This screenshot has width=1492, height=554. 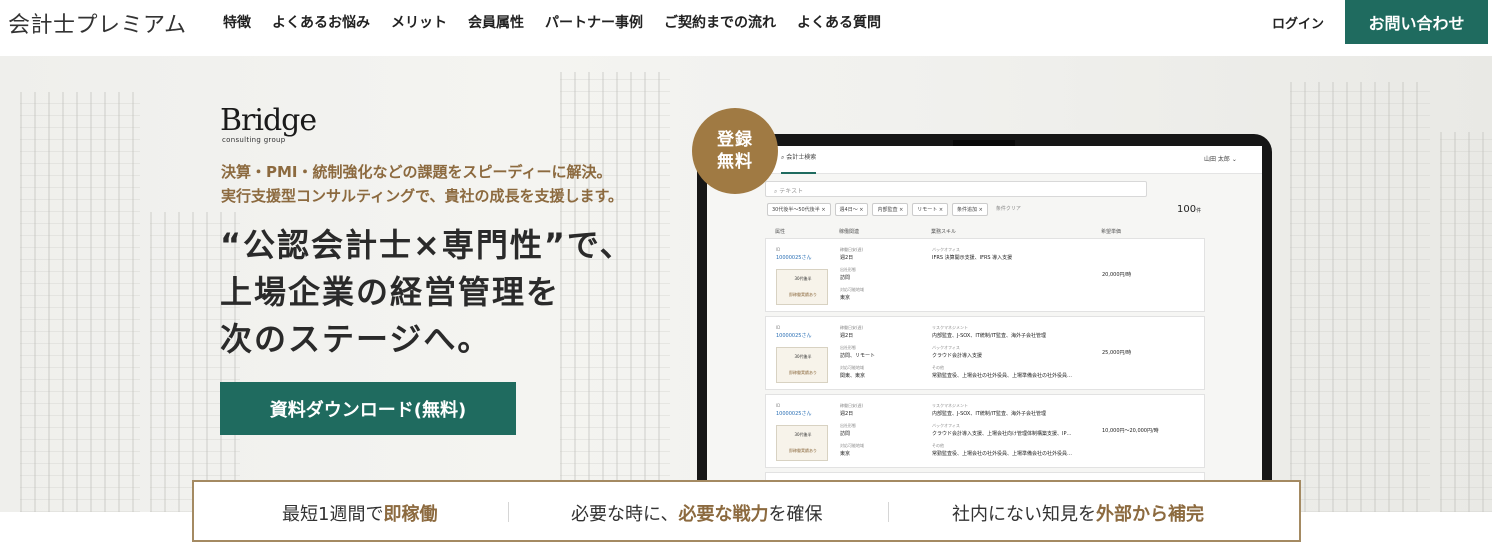 I want to click on hero-headline: “公認会計士×専門性”で、 上場企業の経営管理を 次のステージへ。, so click(x=427, y=292).